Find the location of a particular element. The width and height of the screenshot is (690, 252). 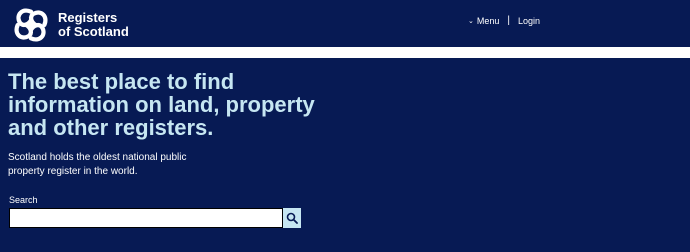

site-logo: Registers of Scotland is located at coordinates (70, 25).